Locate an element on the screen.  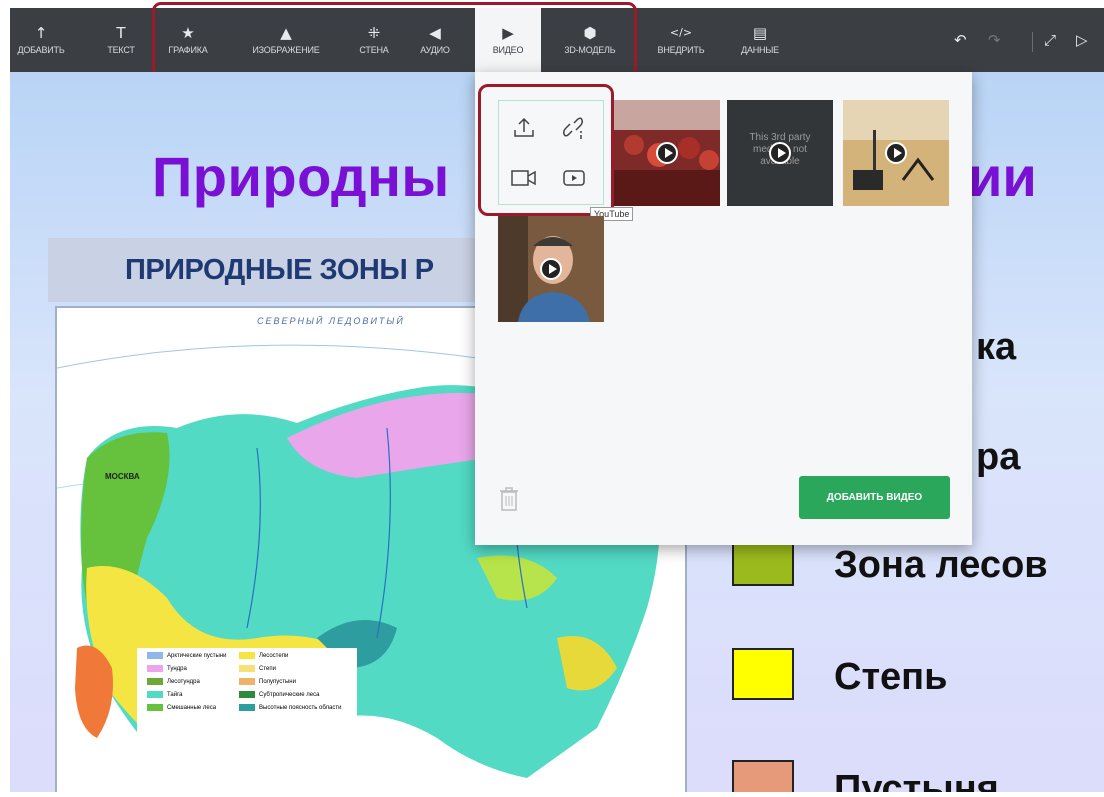
star-icon: ★ is located at coordinates (188, 33).